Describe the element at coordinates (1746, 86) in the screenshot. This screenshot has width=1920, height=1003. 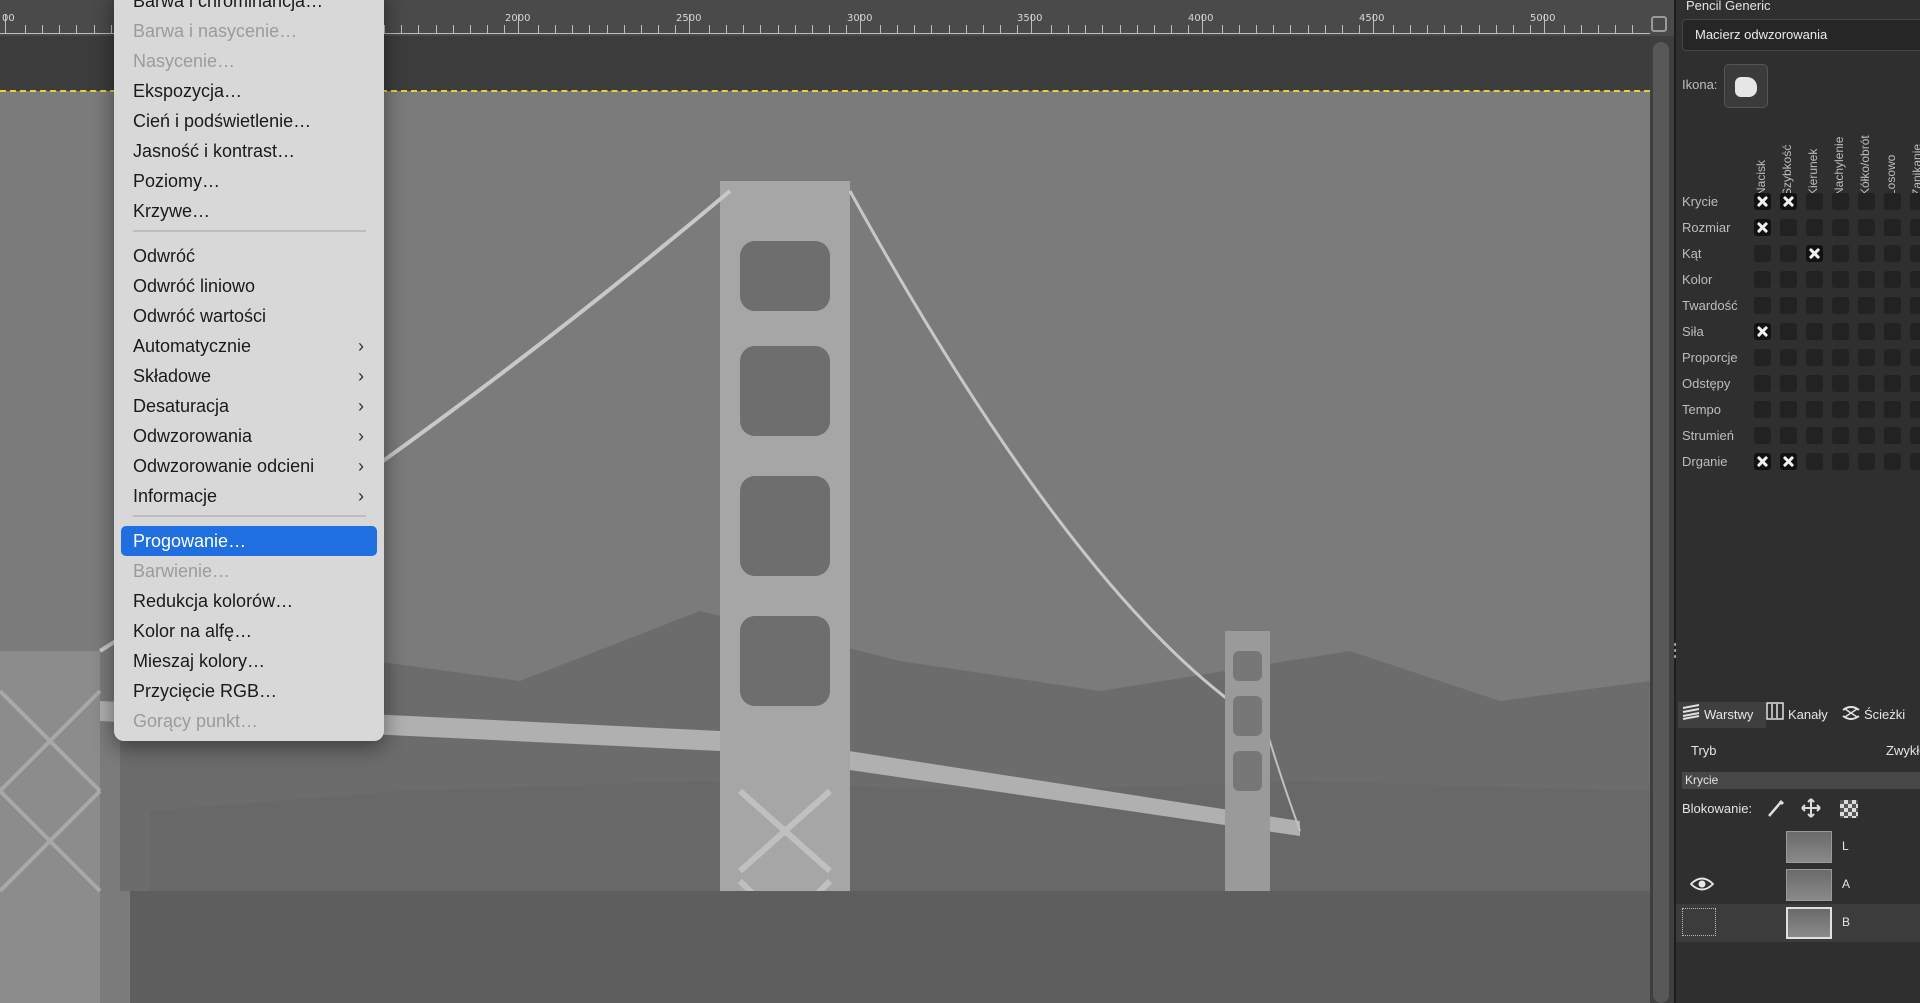
I see `dynamics-icon-button` at that location.